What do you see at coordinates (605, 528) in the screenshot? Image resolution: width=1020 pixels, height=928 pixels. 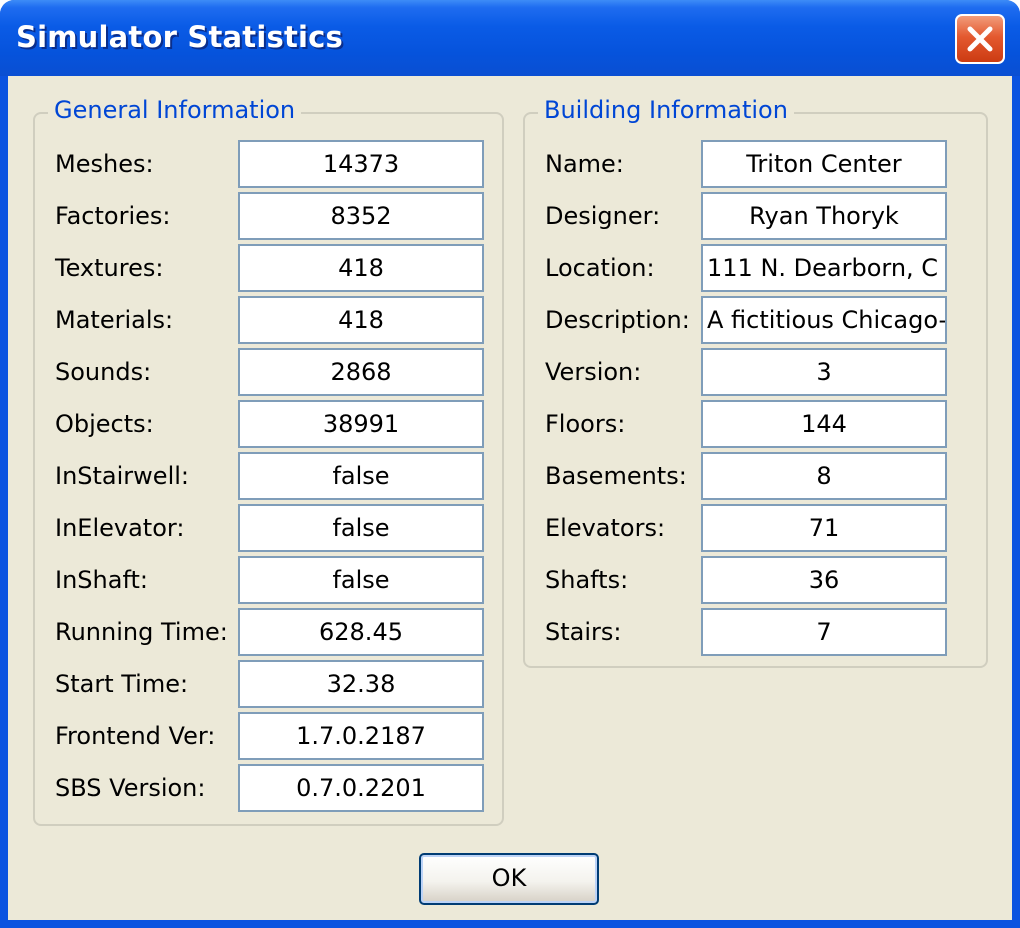 I see `building-row-label: Elevators:` at bounding box center [605, 528].